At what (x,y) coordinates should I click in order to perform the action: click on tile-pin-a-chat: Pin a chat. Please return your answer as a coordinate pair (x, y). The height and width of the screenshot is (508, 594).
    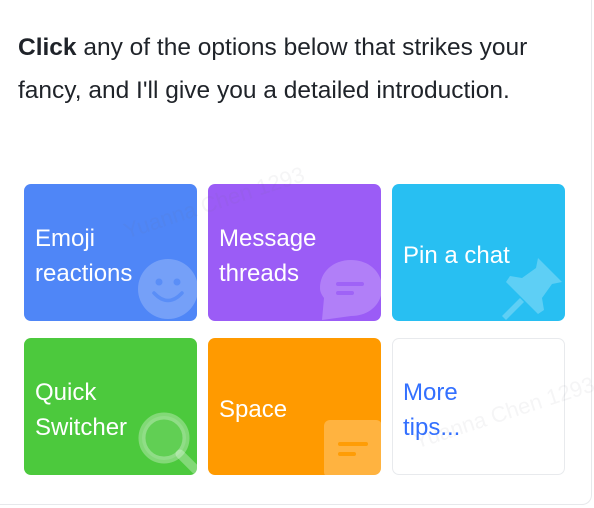
    Looking at the image, I should click on (478, 252).